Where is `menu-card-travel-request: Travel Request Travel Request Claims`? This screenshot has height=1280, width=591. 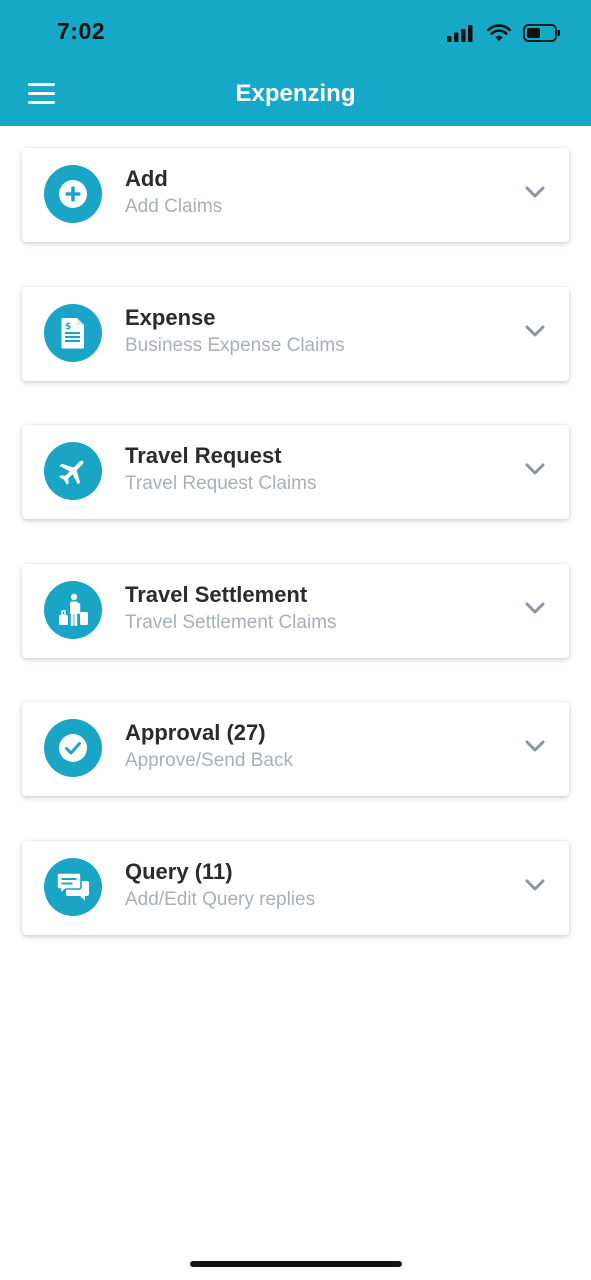 menu-card-travel-request: Travel Request Travel Request Claims is located at coordinates (295, 472).